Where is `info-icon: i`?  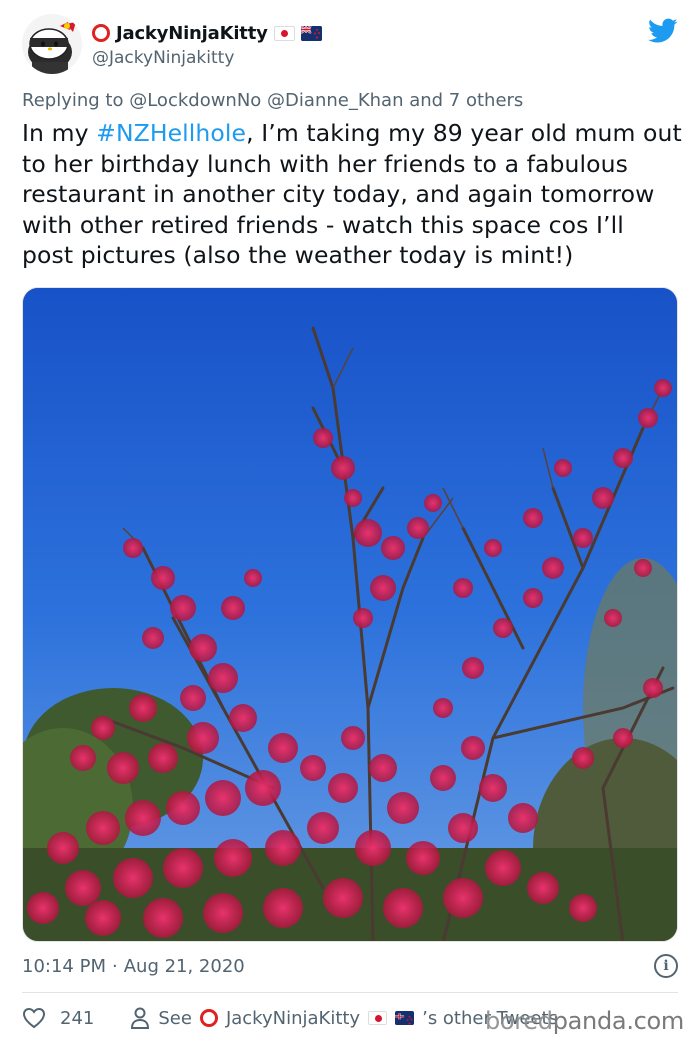
info-icon: i is located at coordinates (666, 966).